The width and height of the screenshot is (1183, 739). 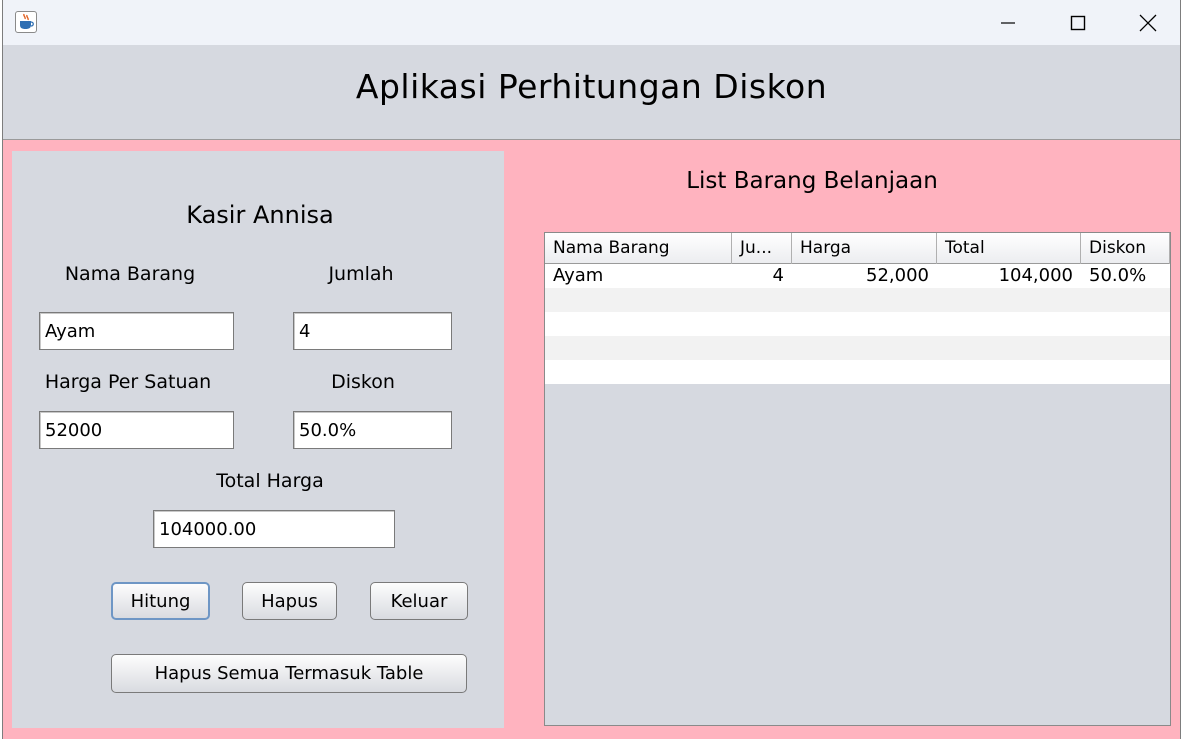 What do you see at coordinates (260, 215) in the screenshot?
I see `form-title: Kasir Annisa` at bounding box center [260, 215].